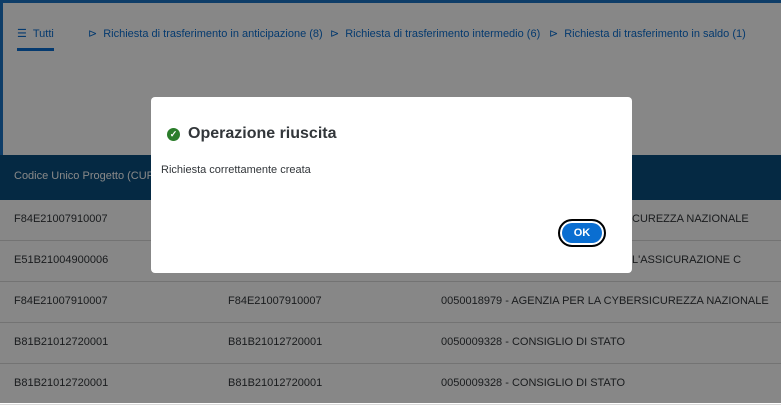  I want to click on success-check-icon: ✓, so click(173, 134).